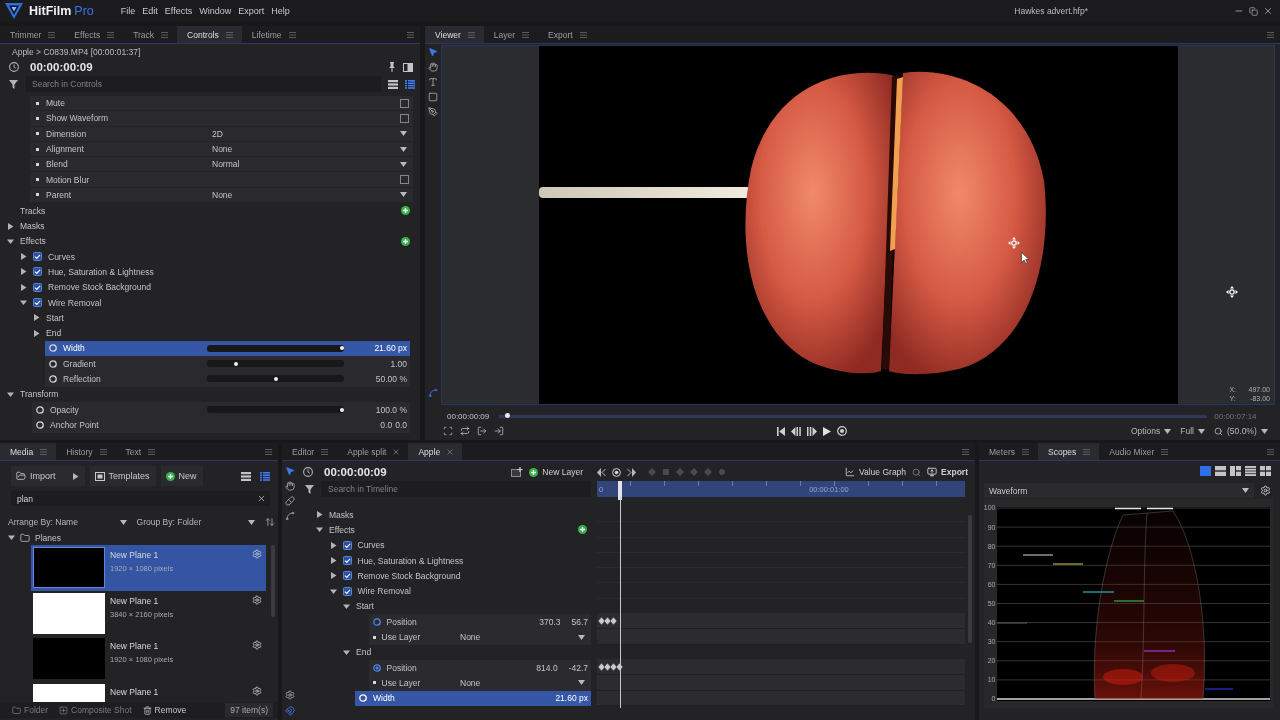 Image resolution: width=1280 pixels, height=720 pixels. I want to click on group-dropdown: Group By: Folder, so click(196, 522).